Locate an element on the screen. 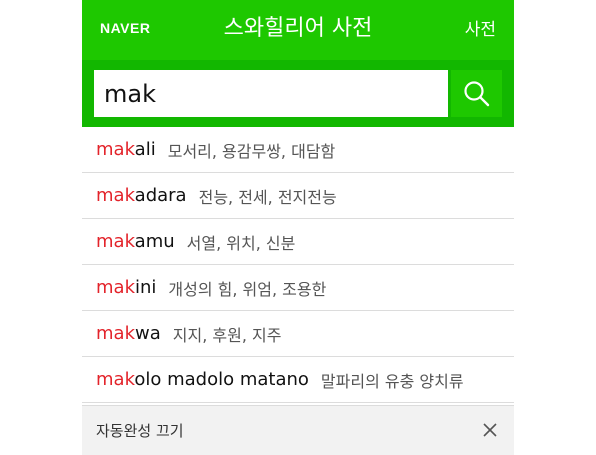 This screenshot has height=455, width=596. word-remainder: amu is located at coordinates (154, 241).